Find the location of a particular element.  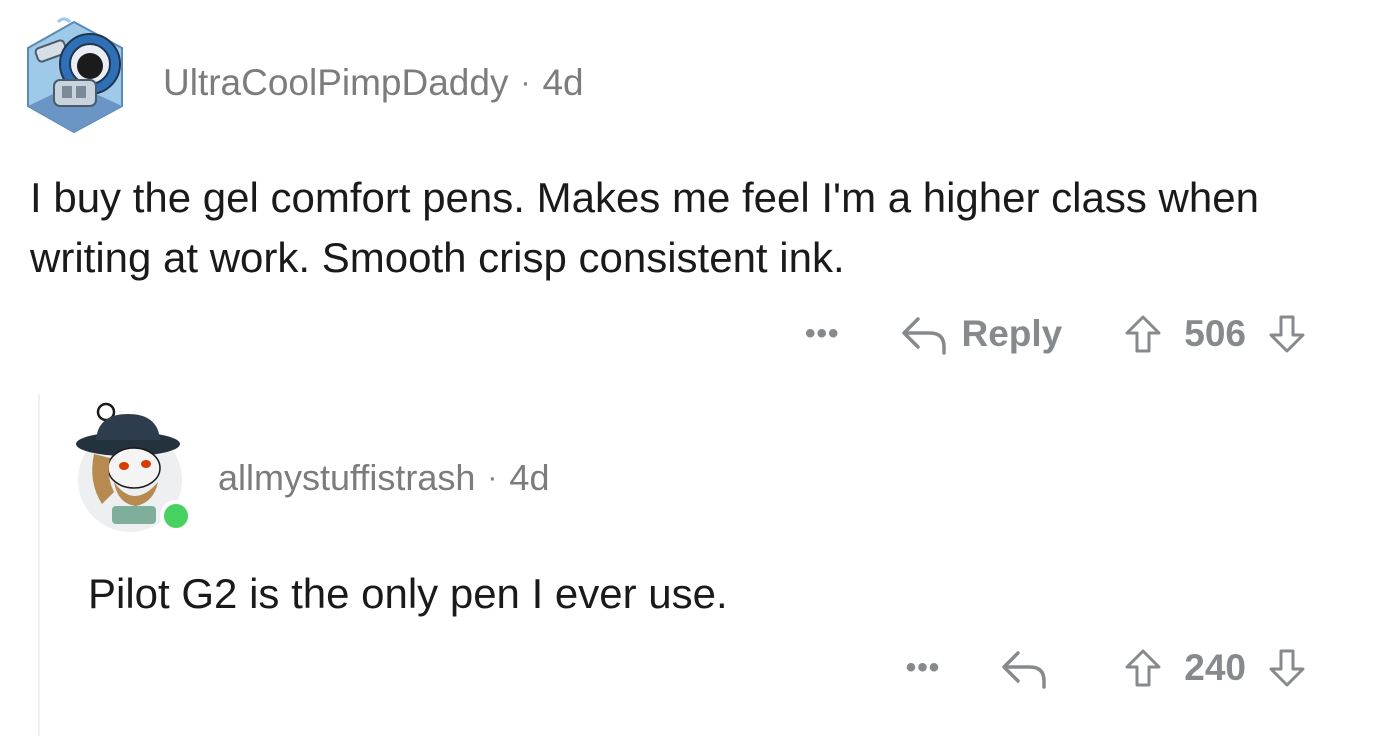

vote-score: 506 is located at coordinates (1215, 333).